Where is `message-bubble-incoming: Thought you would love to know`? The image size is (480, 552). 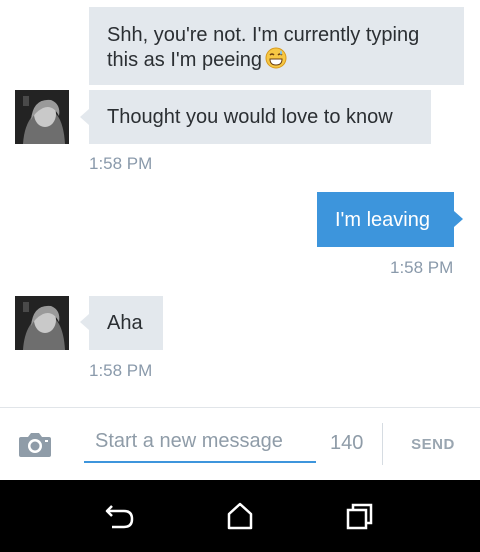 message-bubble-incoming: Thought you would love to know is located at coordinates (260, 117).